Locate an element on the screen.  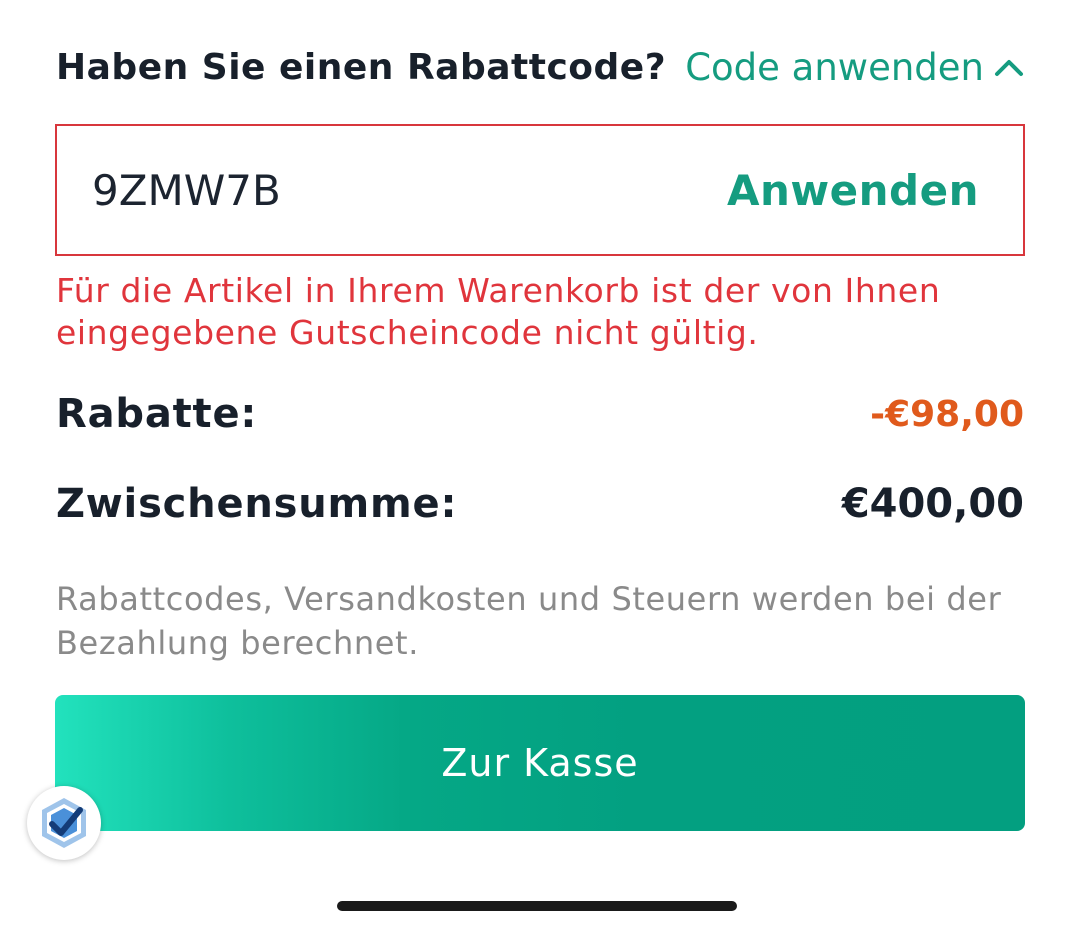
verified-badge is located at coordinates (64, 823).